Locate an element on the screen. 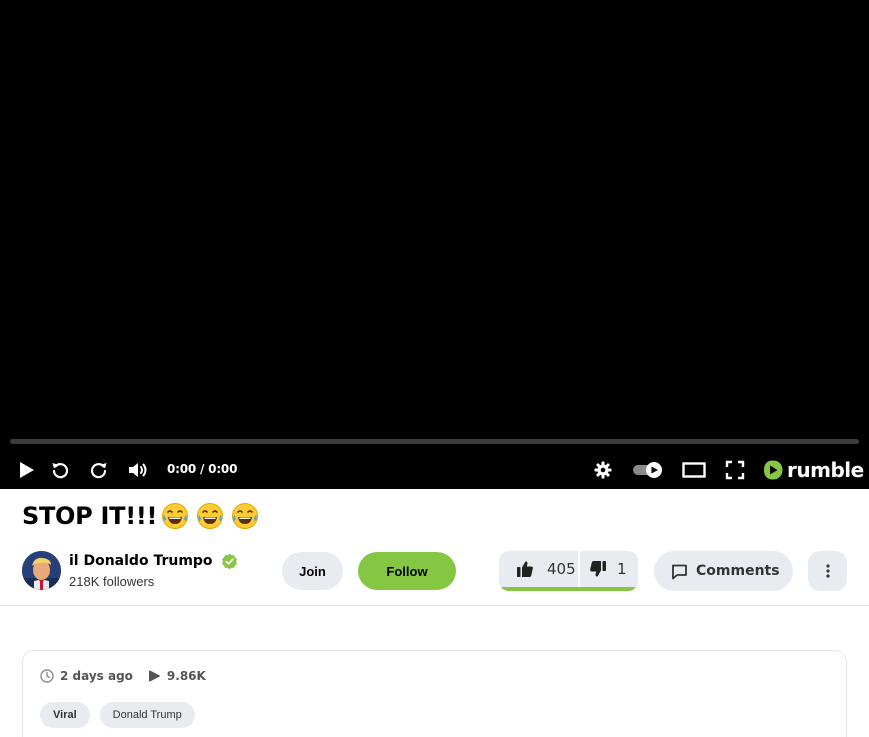 Image resolution: width=869 pixels, height=737 pixels. upload-date: 2 days ago is located at coordinates (86, 676).